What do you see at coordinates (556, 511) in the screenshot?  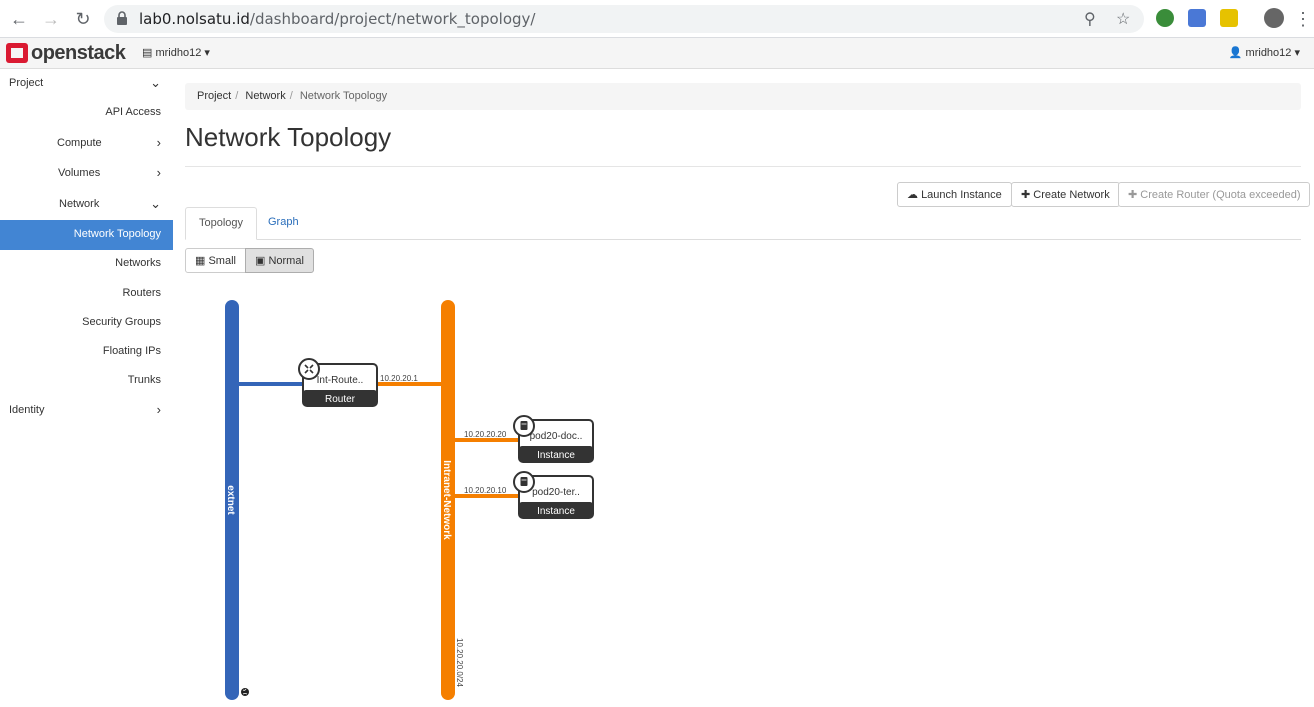 I see `instance2-type: Instance` at bounding box center [556, 511].